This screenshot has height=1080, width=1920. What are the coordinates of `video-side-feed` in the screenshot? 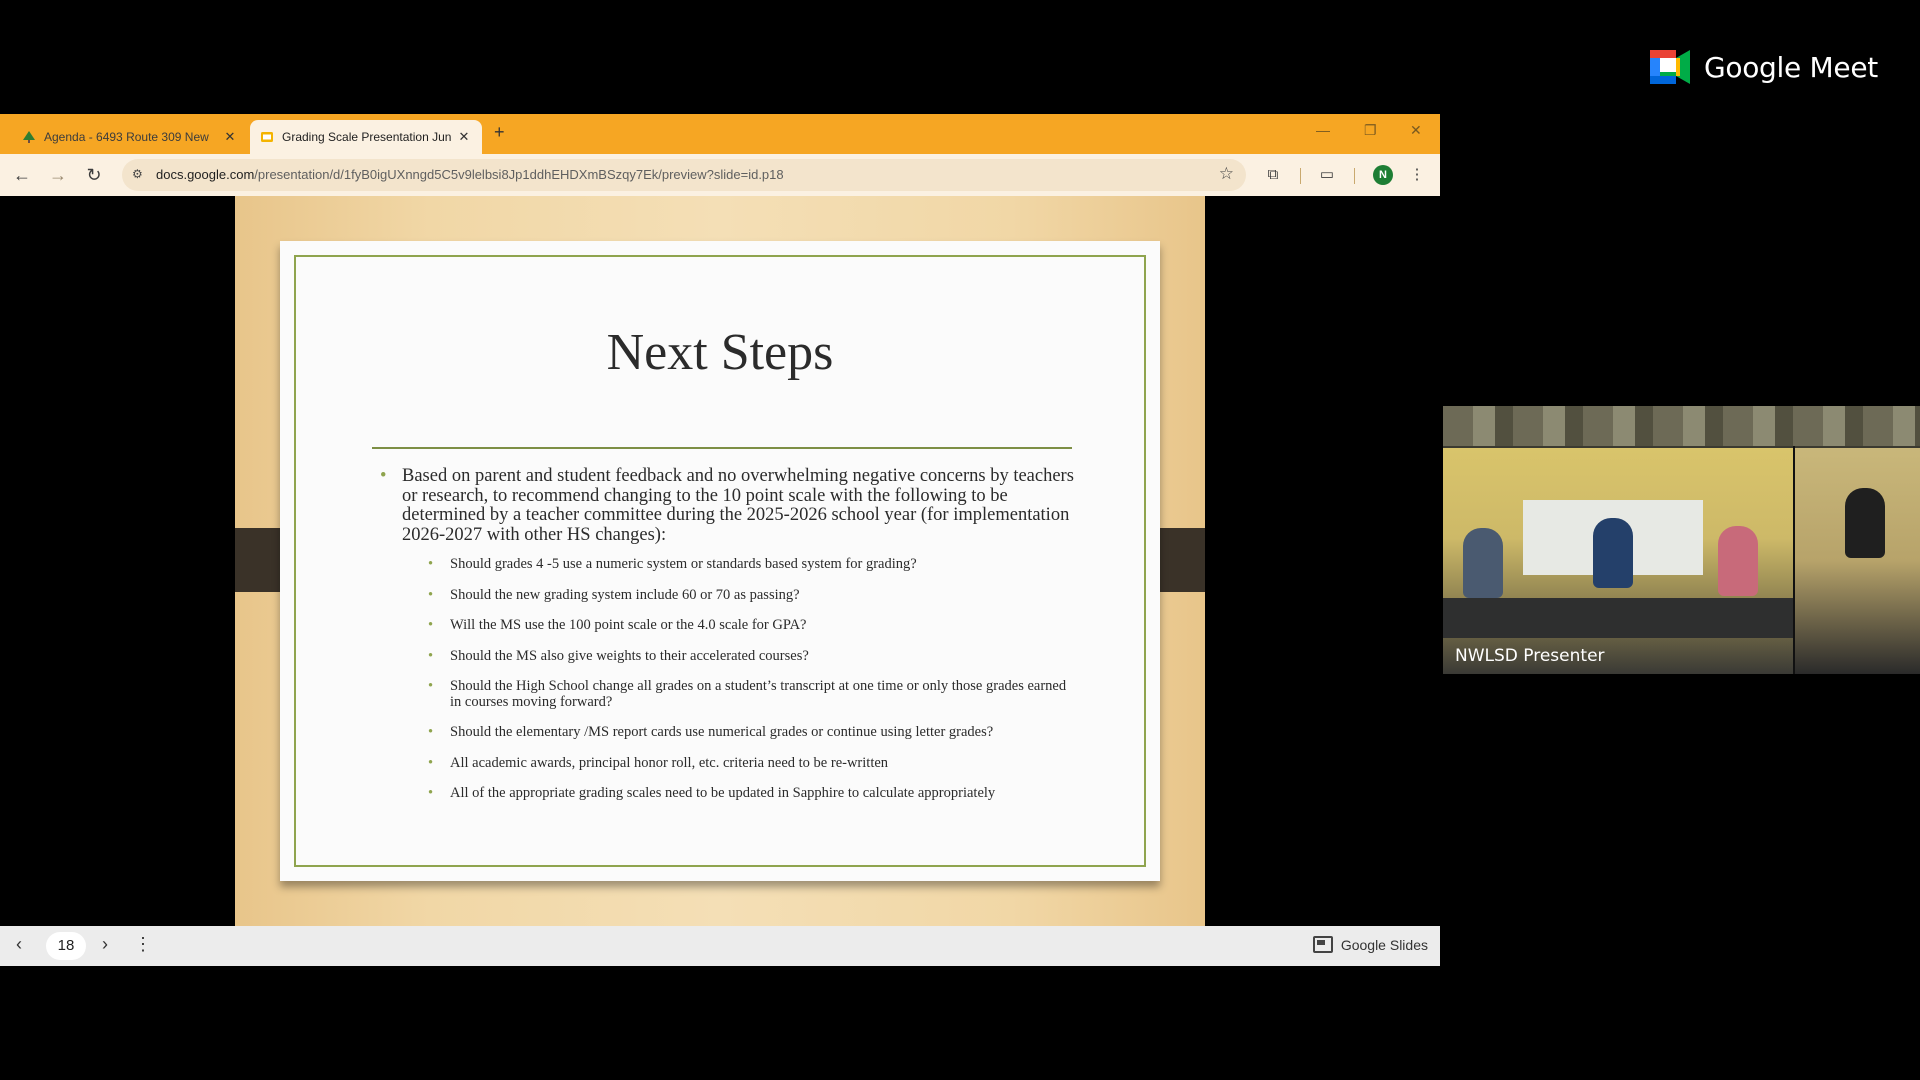 It's located at (1857, 561).